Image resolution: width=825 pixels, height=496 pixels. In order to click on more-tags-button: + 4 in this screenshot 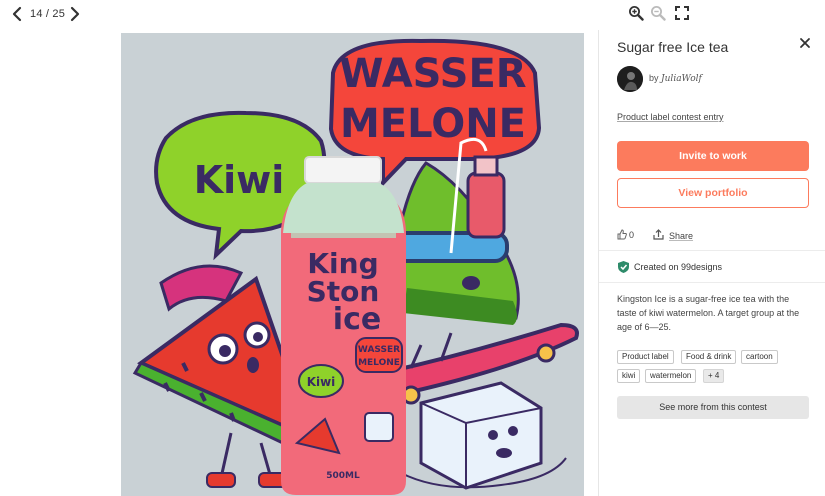, I will do `click(714, 376)`.